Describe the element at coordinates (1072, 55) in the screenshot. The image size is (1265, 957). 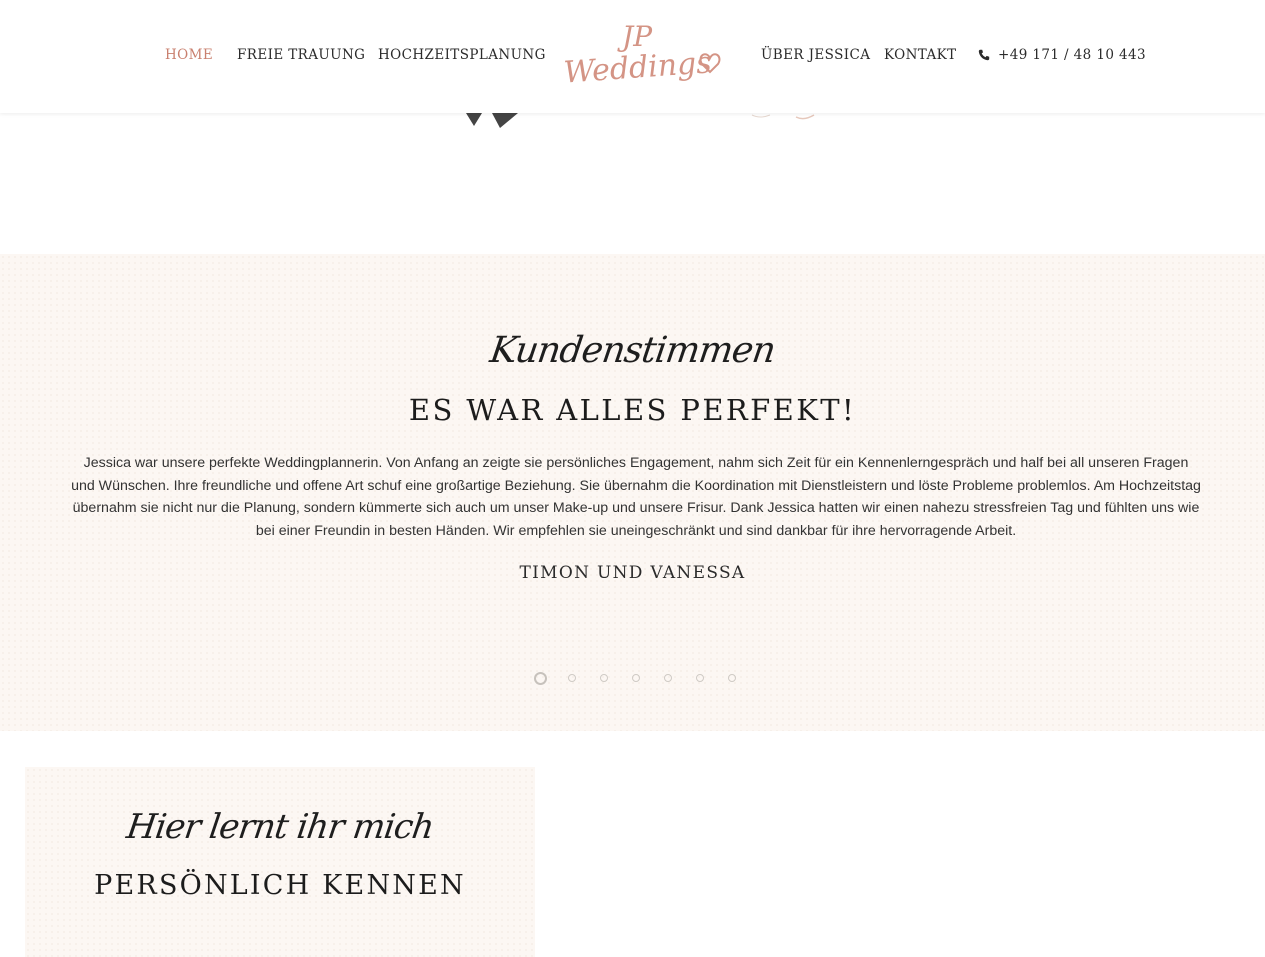
I see `nav-phone: +49 171 / 48 10 443` at that location.